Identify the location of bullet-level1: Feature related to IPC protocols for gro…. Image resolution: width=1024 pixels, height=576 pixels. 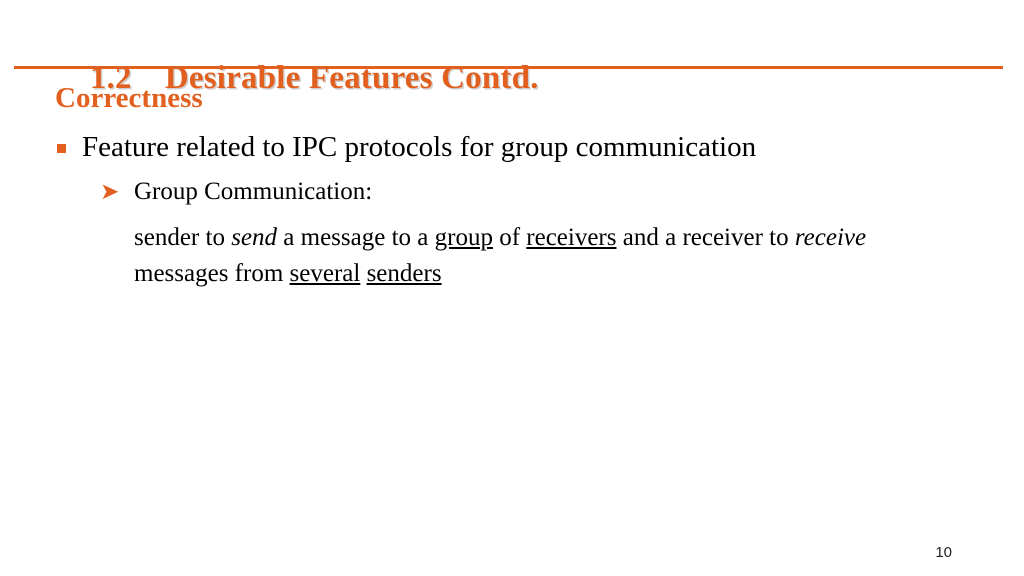
(522, 147).